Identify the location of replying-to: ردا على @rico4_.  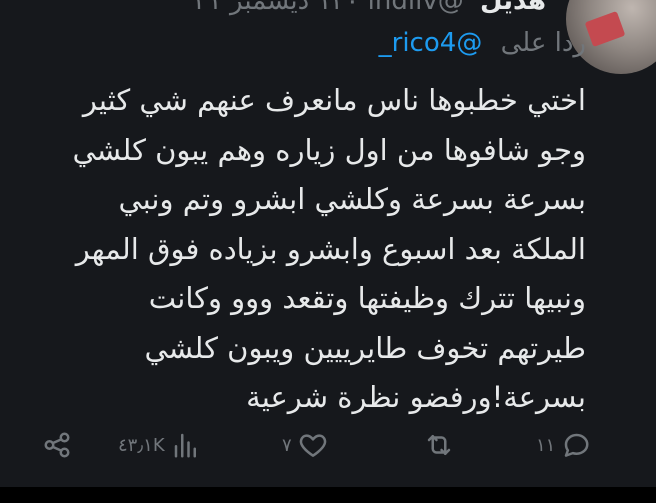
(482, 43).